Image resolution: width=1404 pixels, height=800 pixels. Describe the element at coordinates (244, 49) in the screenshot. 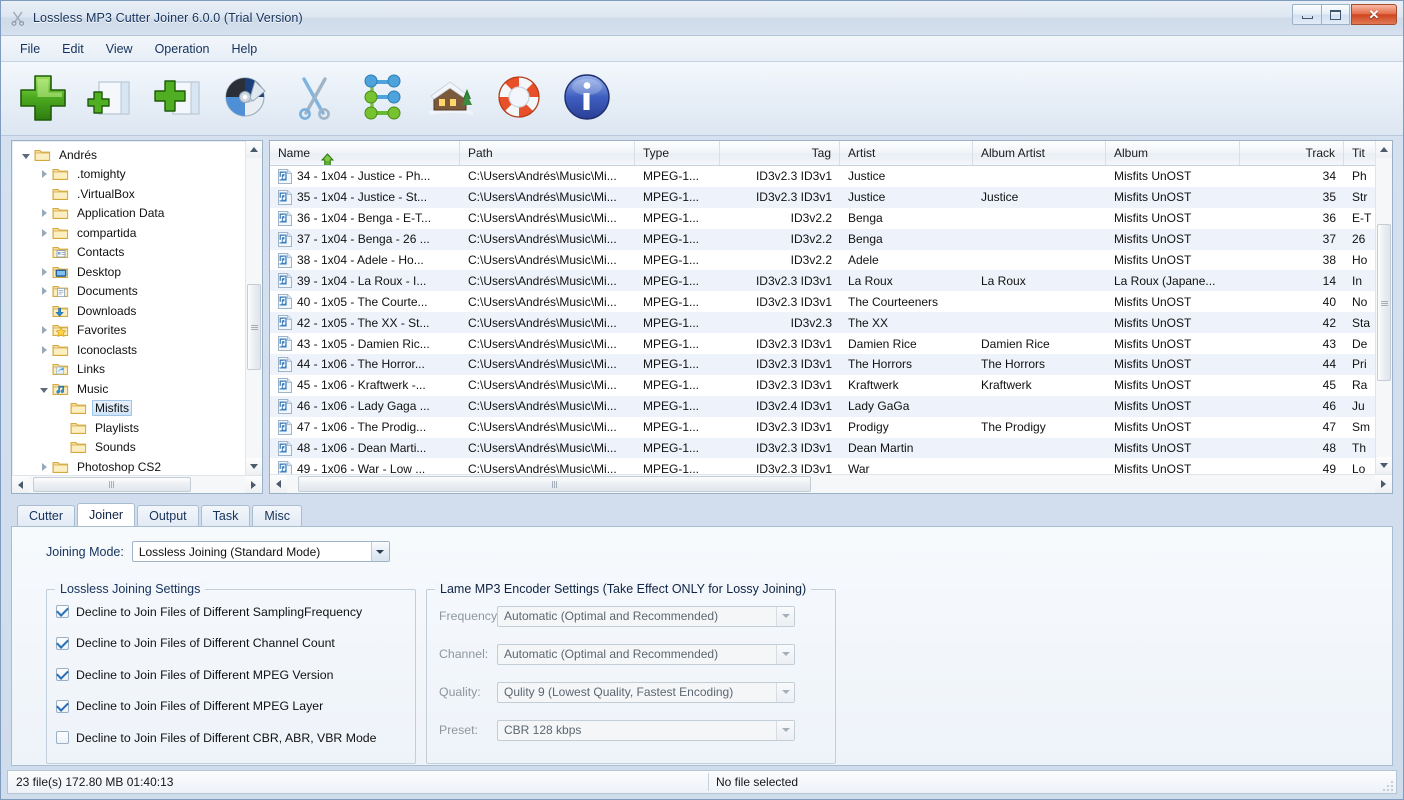

I see `menu-item-help: Help` at that location.